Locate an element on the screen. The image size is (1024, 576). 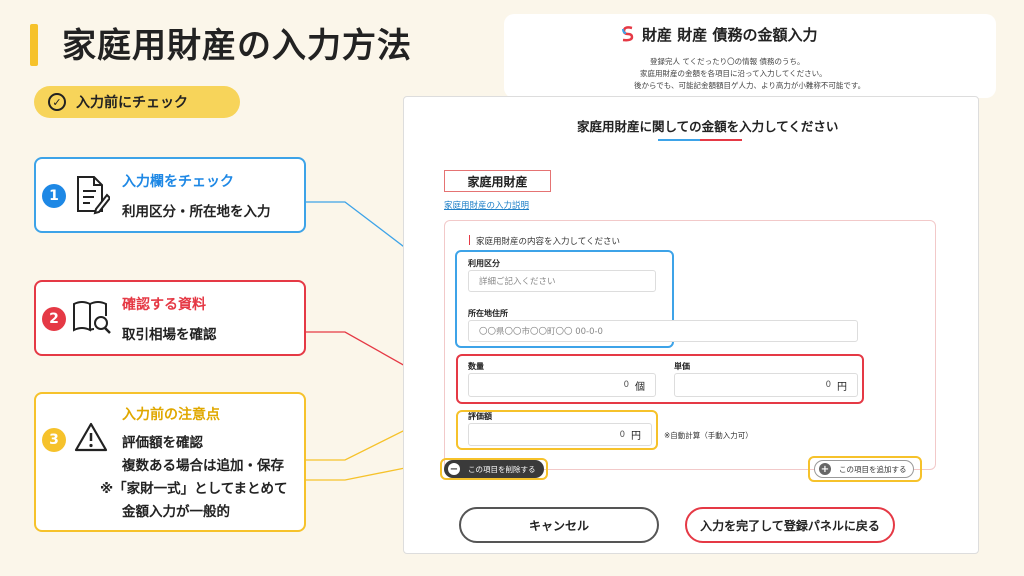
add-item-button: + この項目を追加する is located at coordinates (864, 469).